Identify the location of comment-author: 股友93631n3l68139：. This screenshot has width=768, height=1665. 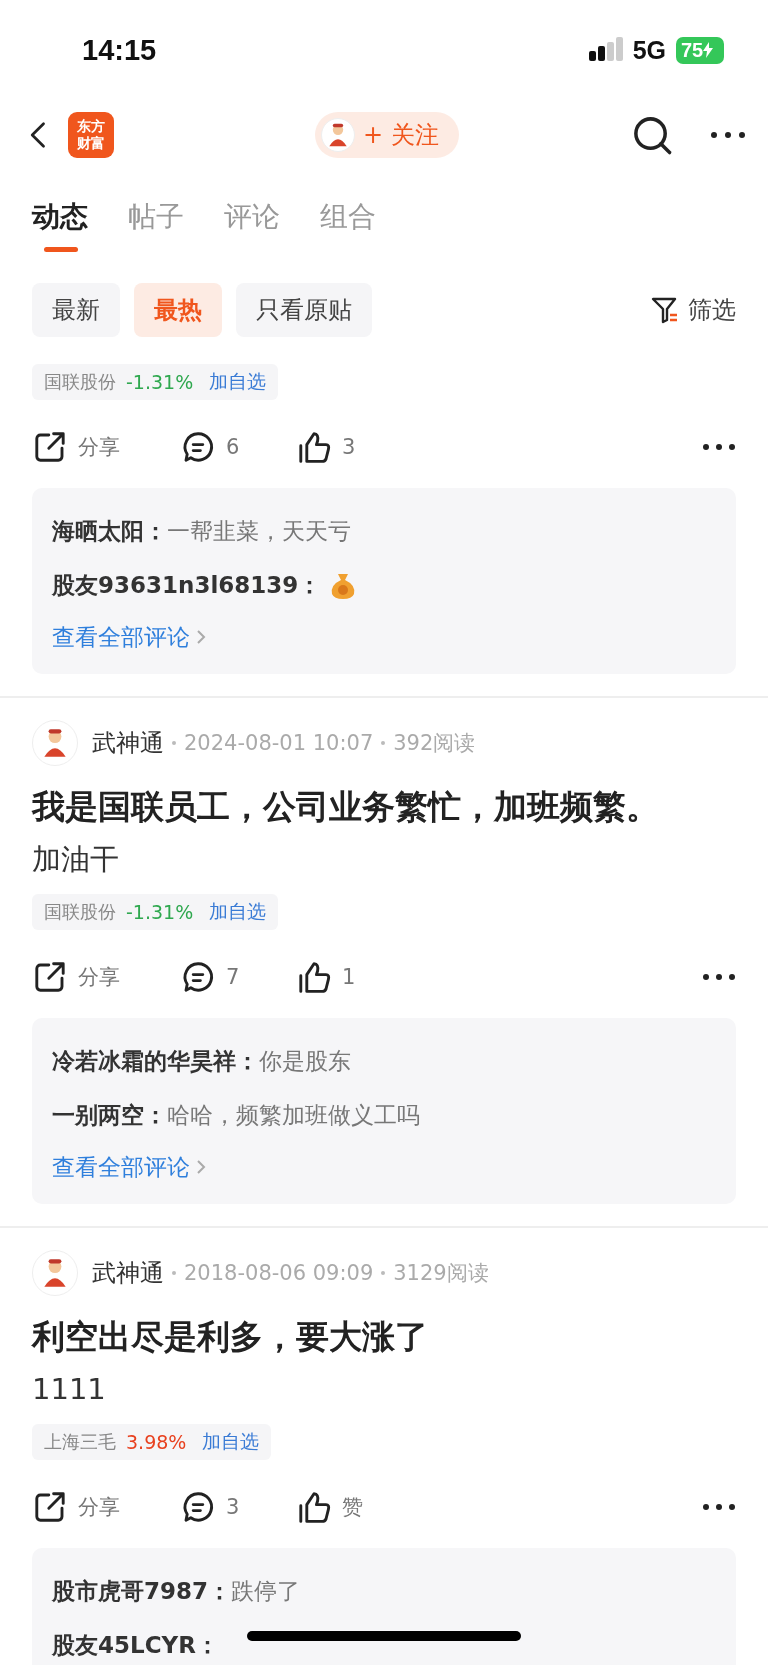
(187, 585).